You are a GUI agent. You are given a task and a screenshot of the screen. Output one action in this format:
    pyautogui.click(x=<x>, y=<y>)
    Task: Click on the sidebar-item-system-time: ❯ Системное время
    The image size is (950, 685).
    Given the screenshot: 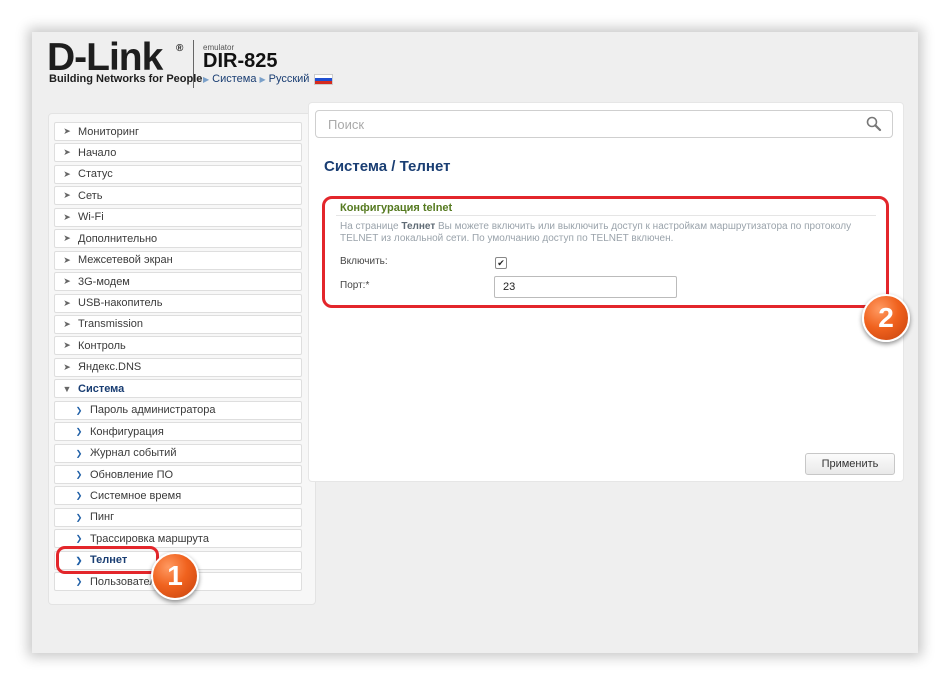 What is the action you would take?
    pyautogui.click(x=178, y=496)
    